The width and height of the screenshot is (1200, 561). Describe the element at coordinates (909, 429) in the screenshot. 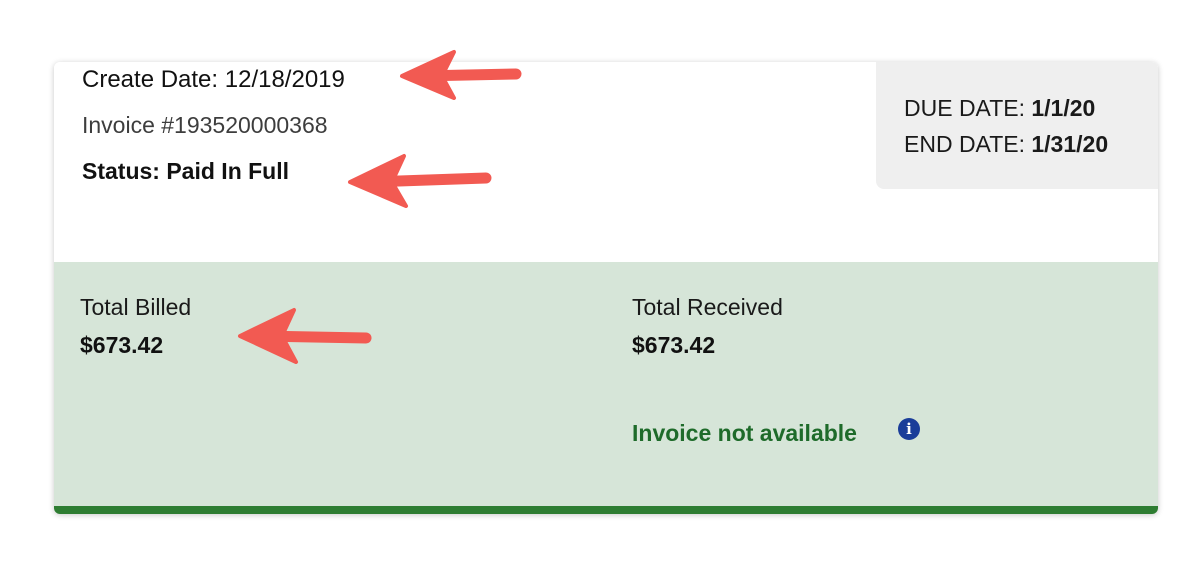

I see `info-icon: i` at that location.